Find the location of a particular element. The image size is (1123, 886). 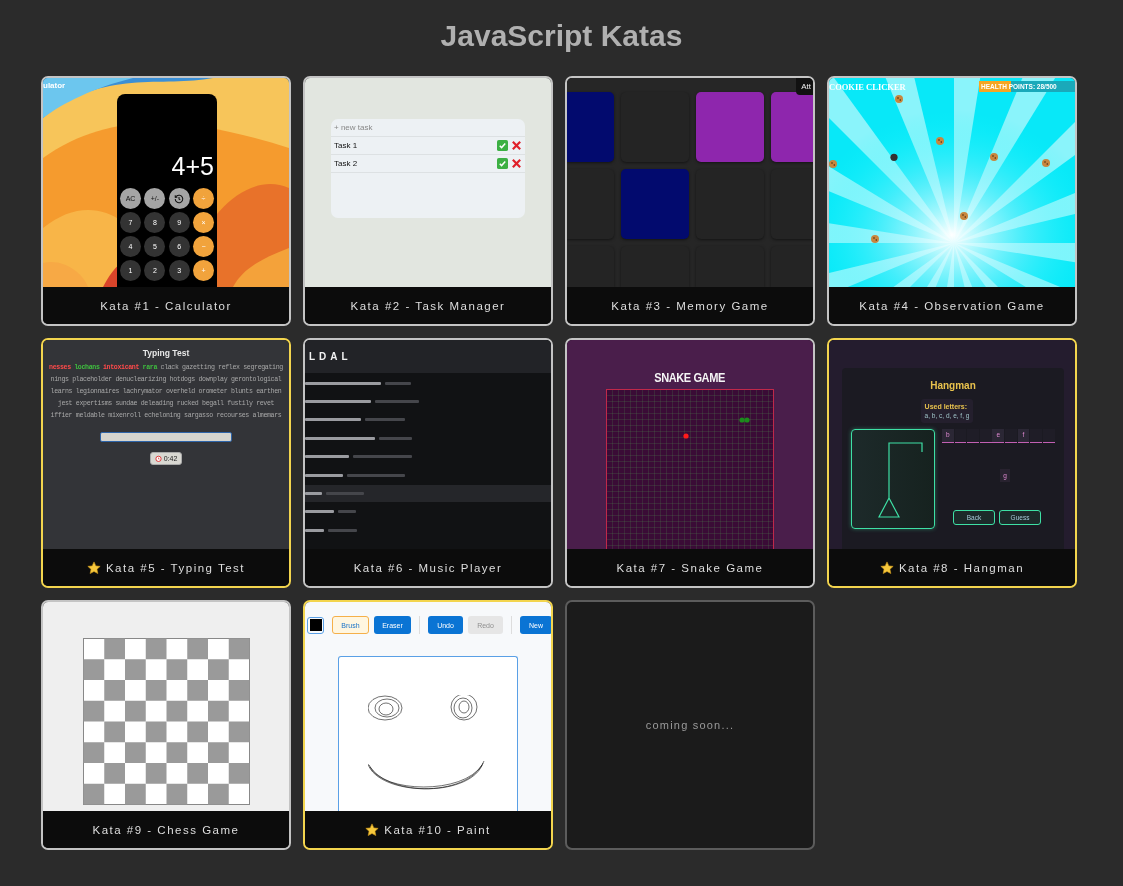

new-task-field: + new task is located at coordinates (428, 128).